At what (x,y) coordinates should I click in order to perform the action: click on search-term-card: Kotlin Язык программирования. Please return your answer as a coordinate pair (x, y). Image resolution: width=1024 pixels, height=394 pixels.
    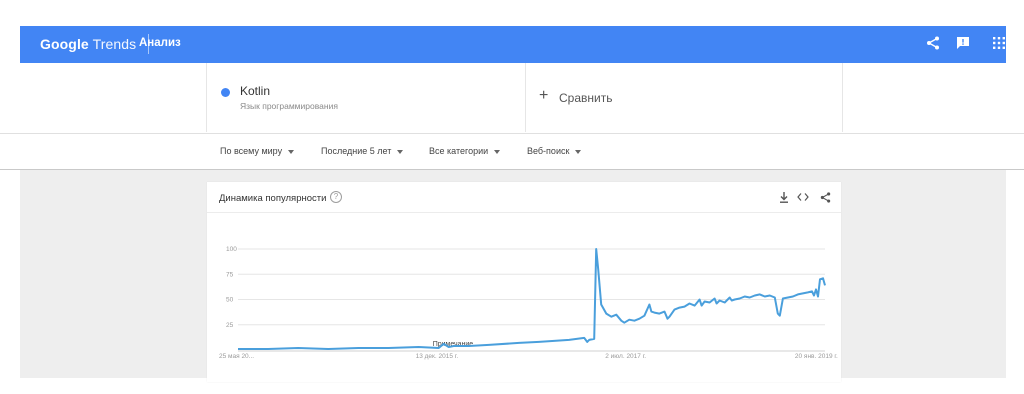
    Looking at the image, I should click on (366, 97).